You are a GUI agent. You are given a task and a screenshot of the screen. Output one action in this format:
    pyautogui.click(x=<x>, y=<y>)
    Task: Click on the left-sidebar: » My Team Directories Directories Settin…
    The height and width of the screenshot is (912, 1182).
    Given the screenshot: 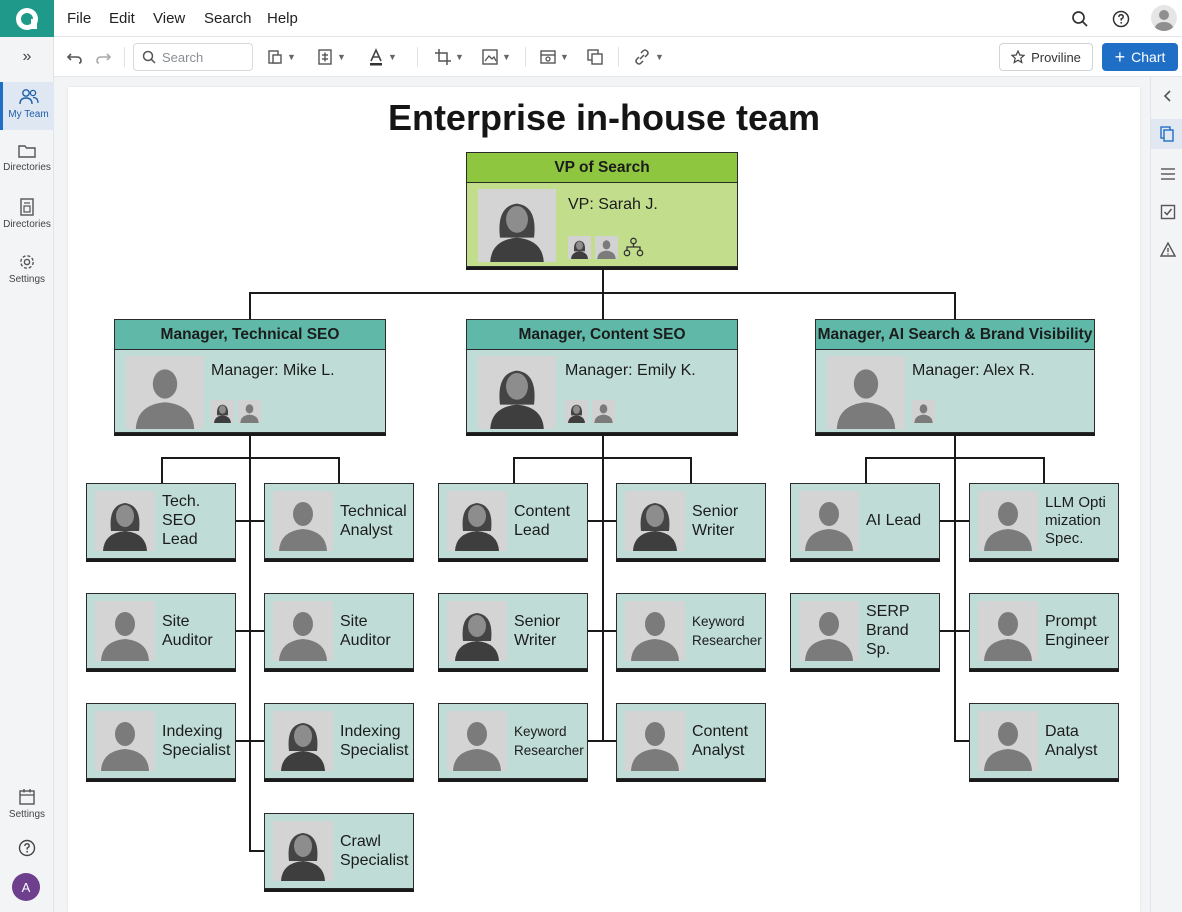 What is the action you would take?
    pyautogui.click(x=27, y=474)
    